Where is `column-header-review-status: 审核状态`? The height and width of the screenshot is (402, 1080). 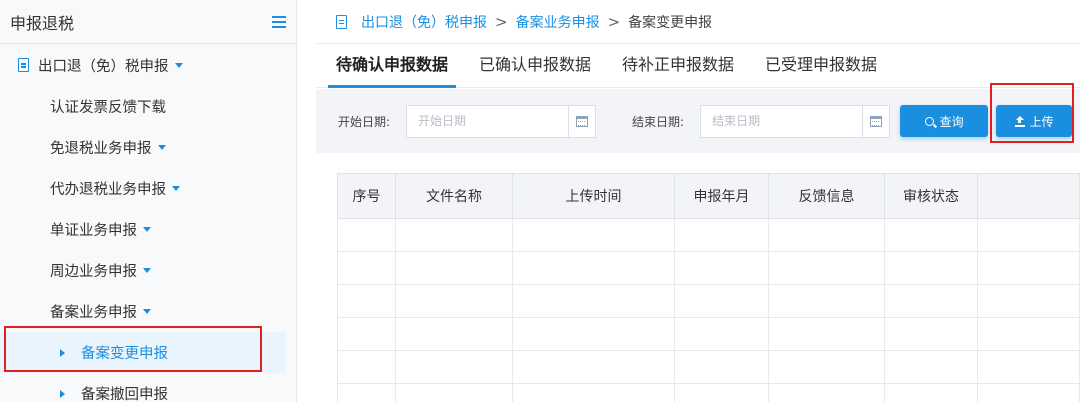
column-header-review-status: 审核状态 is located at coordinates (931, 196).